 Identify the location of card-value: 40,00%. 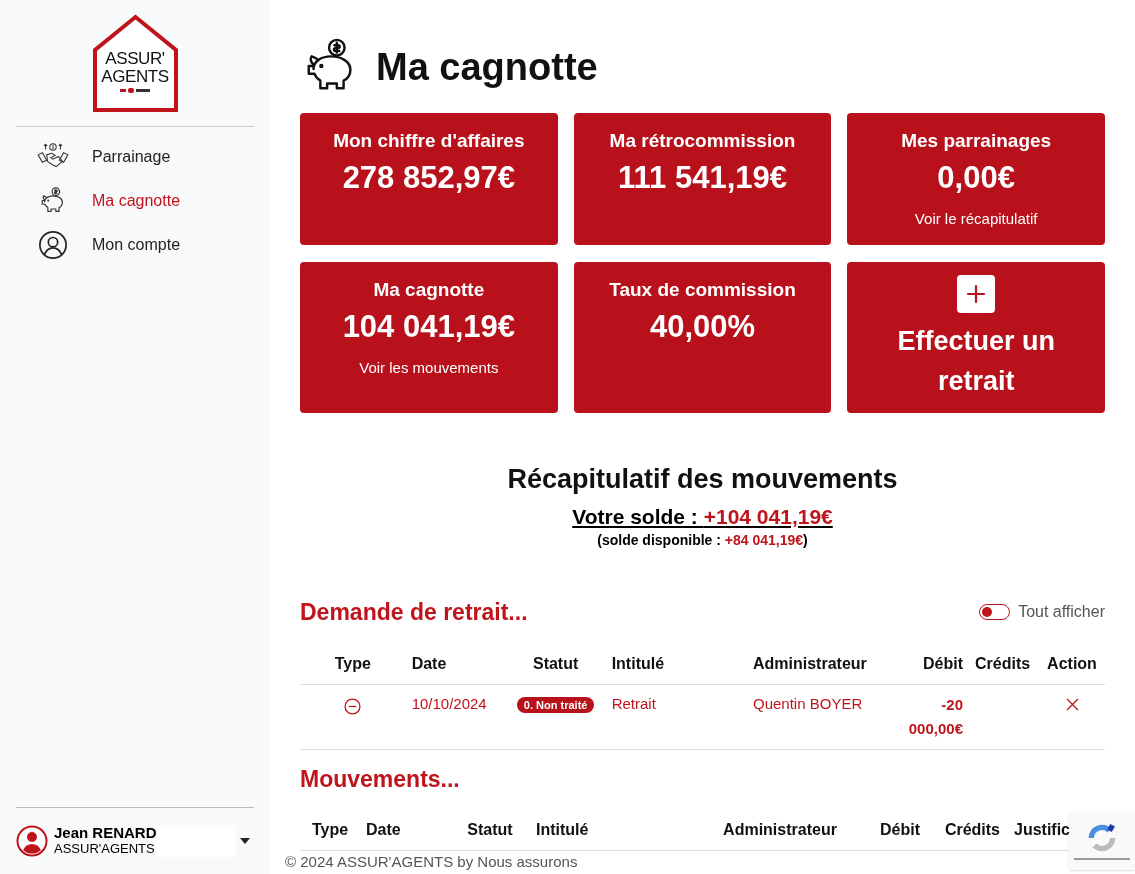
(702, 327).